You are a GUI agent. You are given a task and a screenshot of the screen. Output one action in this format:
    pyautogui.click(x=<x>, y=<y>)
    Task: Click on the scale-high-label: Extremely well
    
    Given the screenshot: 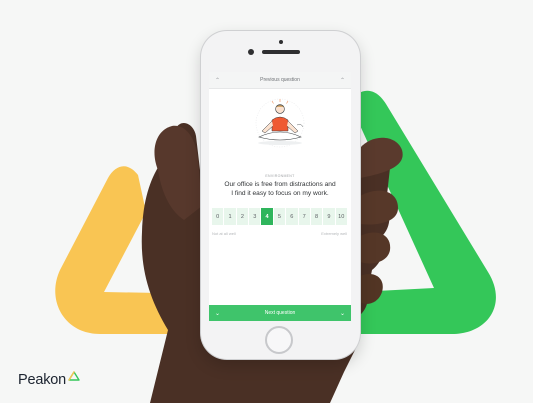 What is the action you would take?
    pyautogui.click(x=334, y=233)
    